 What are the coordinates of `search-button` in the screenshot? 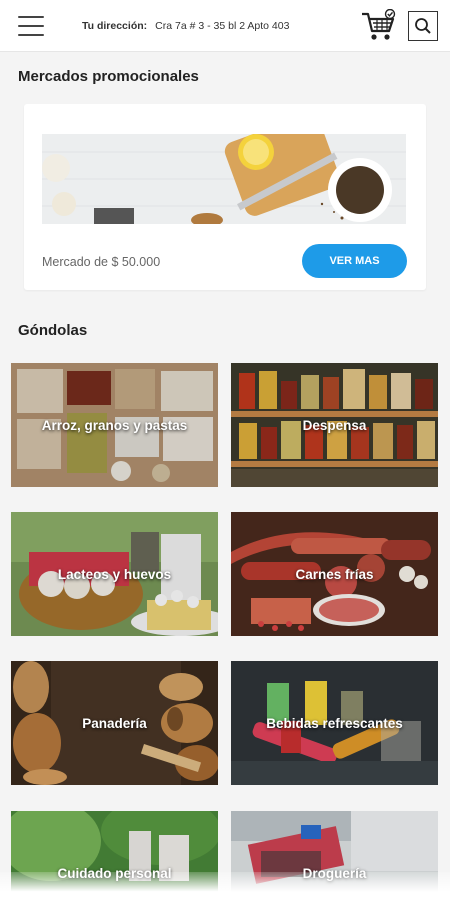 It's located at (423, 25).